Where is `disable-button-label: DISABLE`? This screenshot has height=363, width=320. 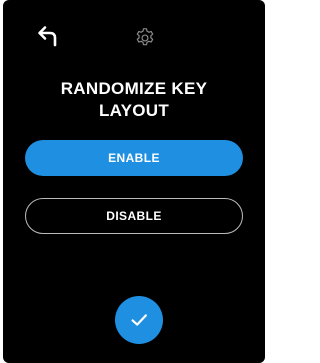
disable-button-label: DISABLE is located at coordinates (134, 216).